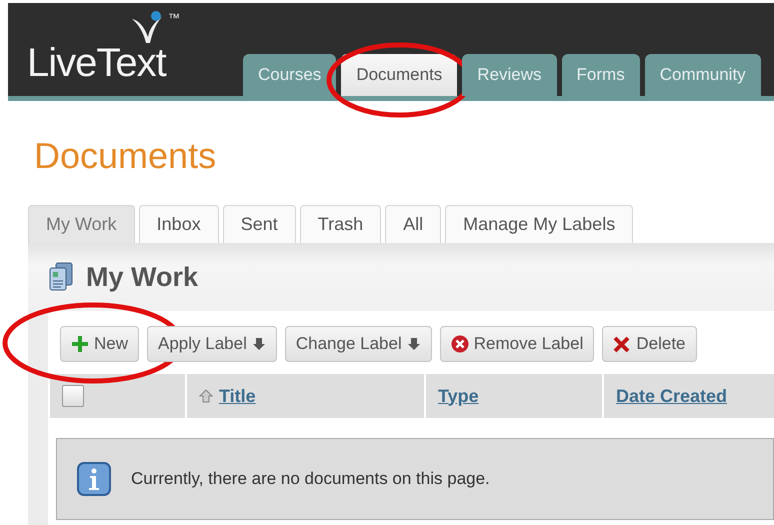 This screenshot has height=525, width=774. I want to click on empty-message: Currently, there are no documents on this page., so click(310, 479).